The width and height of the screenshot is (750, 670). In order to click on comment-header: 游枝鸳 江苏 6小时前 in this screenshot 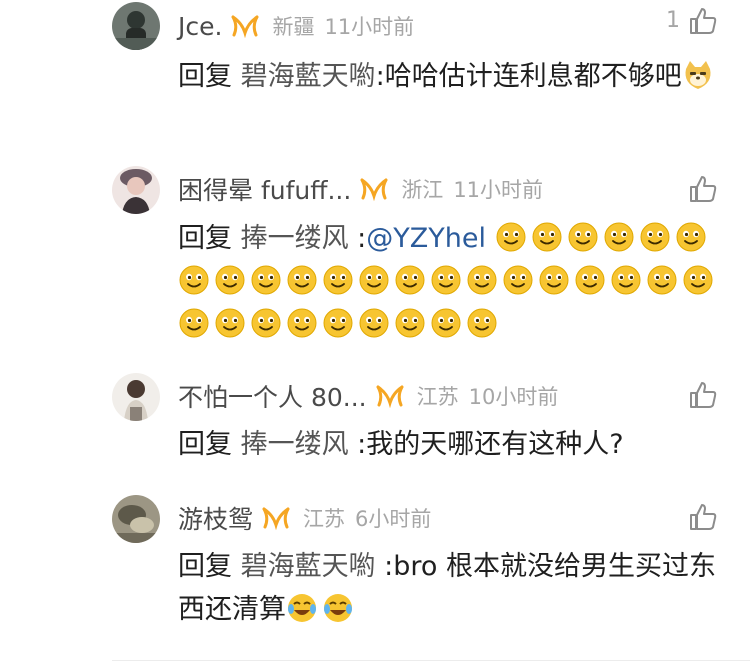, I will do `click(304, 518)`.